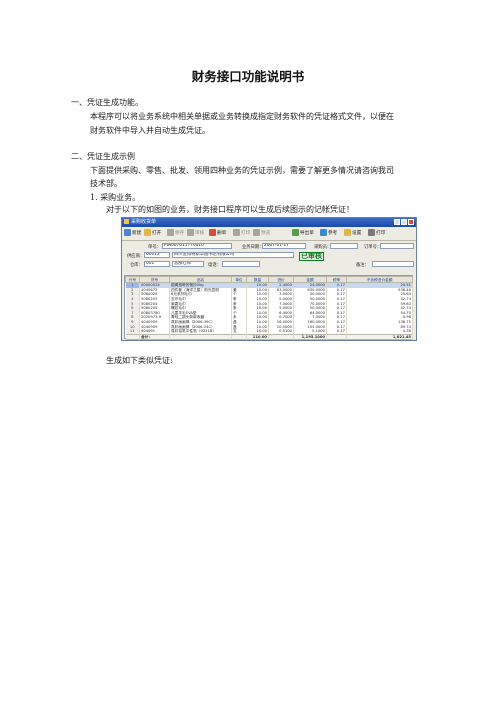 The height and width of the screenshot is (702, 496). Describe the element at coordinates (269, 222) in the screenshot. I see `window-titlebar: 采购收货单` at that location.